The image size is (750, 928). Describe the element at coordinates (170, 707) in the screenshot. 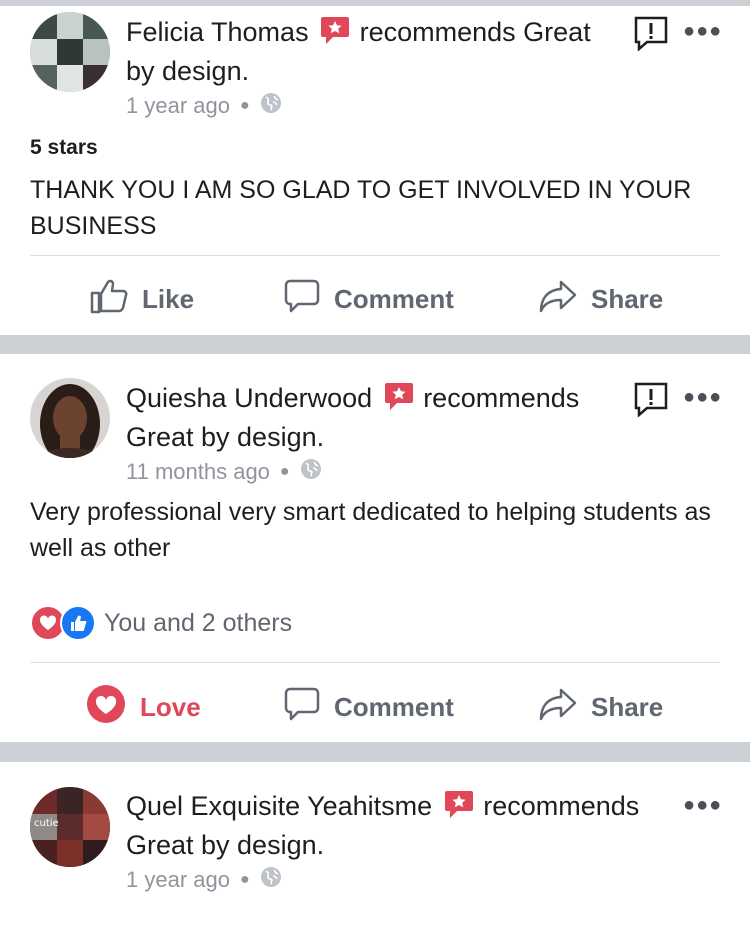

I see `love-label: Love` at that location.